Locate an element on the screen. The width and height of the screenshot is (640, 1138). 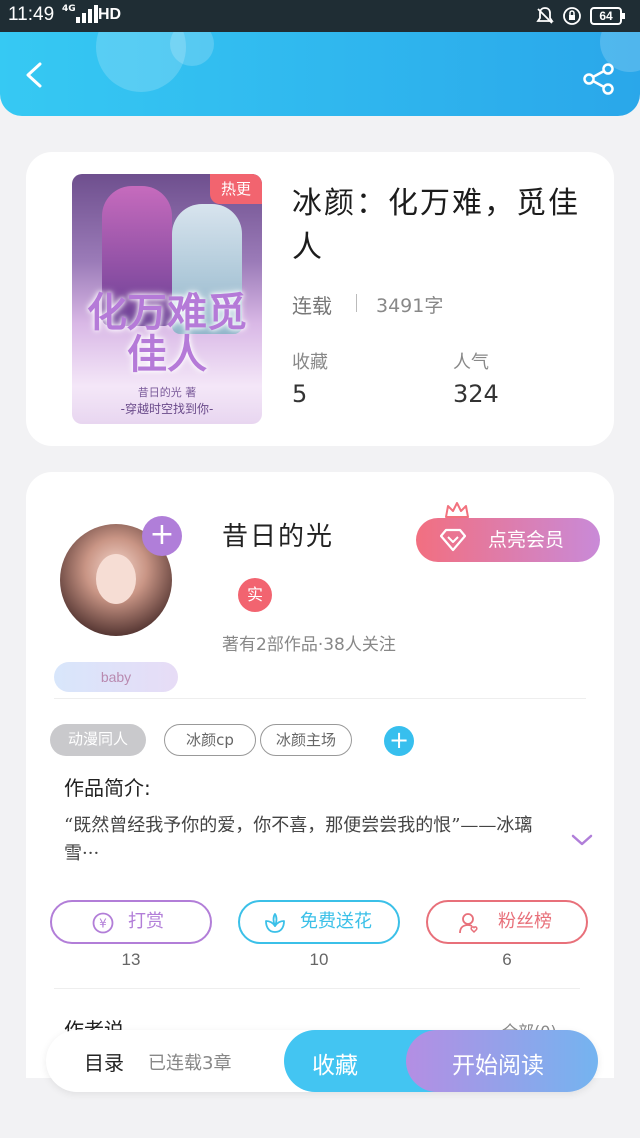
book-cover: 化万难觅佳人 昔日的光 著 -穿越时空找到你- is located at coordinates (167, 299).